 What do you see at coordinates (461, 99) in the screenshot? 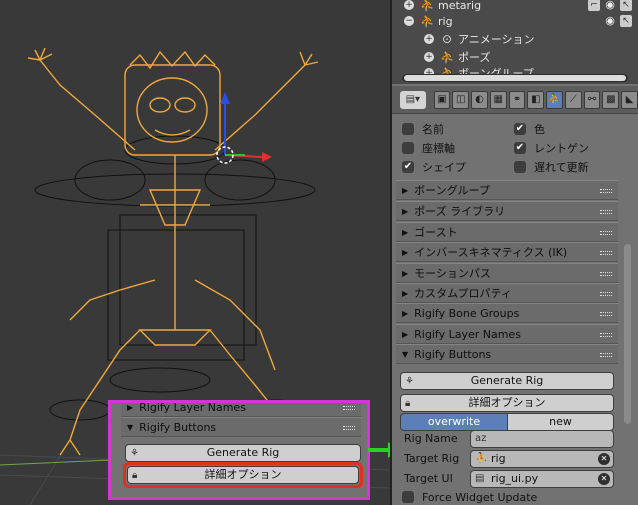
I see `scene-tab-icon: ◫` at bounding box center [461, 99].